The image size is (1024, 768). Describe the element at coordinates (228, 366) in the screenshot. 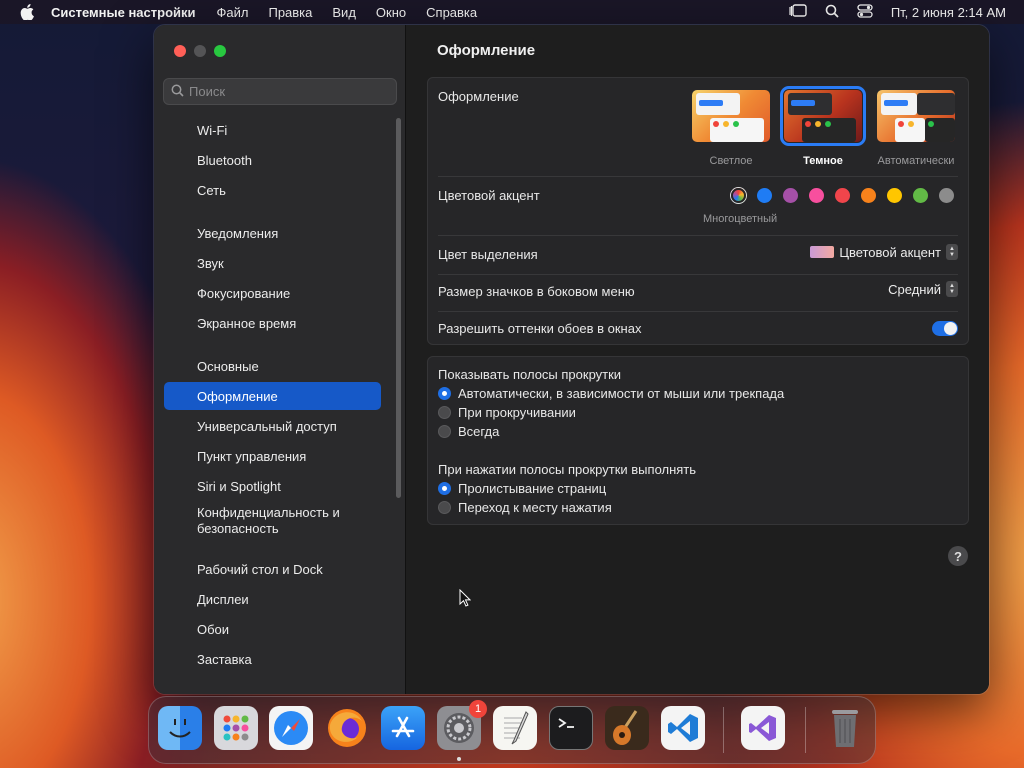

I see `sidebar-item-label: Основные` at that location.